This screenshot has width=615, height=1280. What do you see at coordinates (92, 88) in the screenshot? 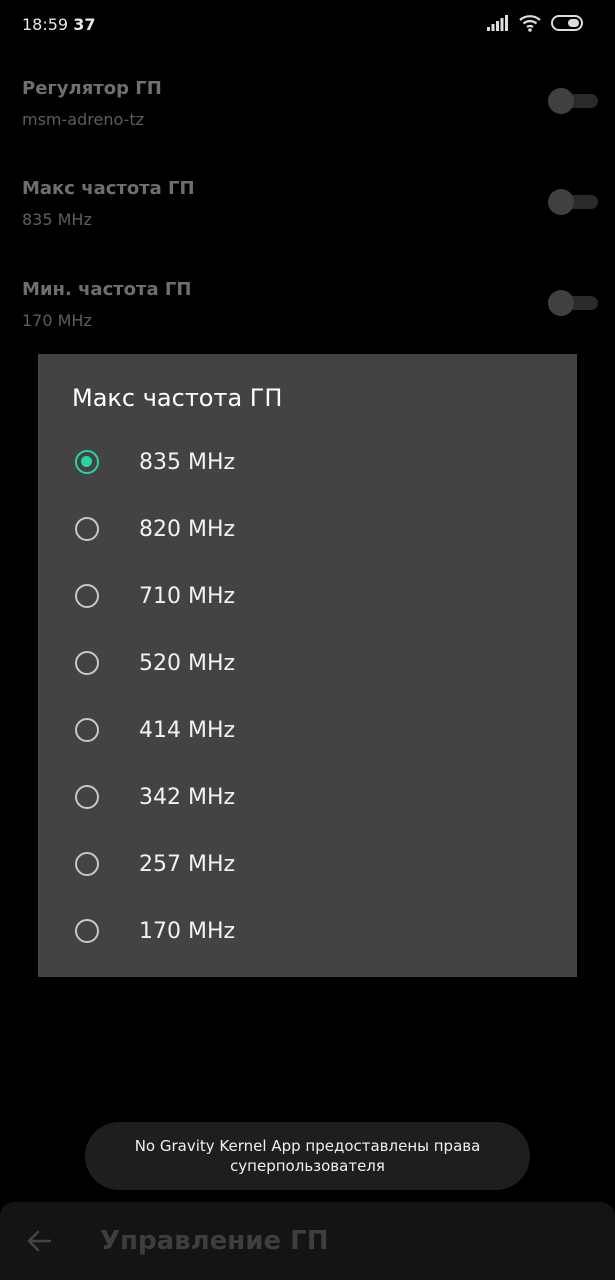
I see `setting-title: Регулятор ГП` at bounding box center [92, 88].